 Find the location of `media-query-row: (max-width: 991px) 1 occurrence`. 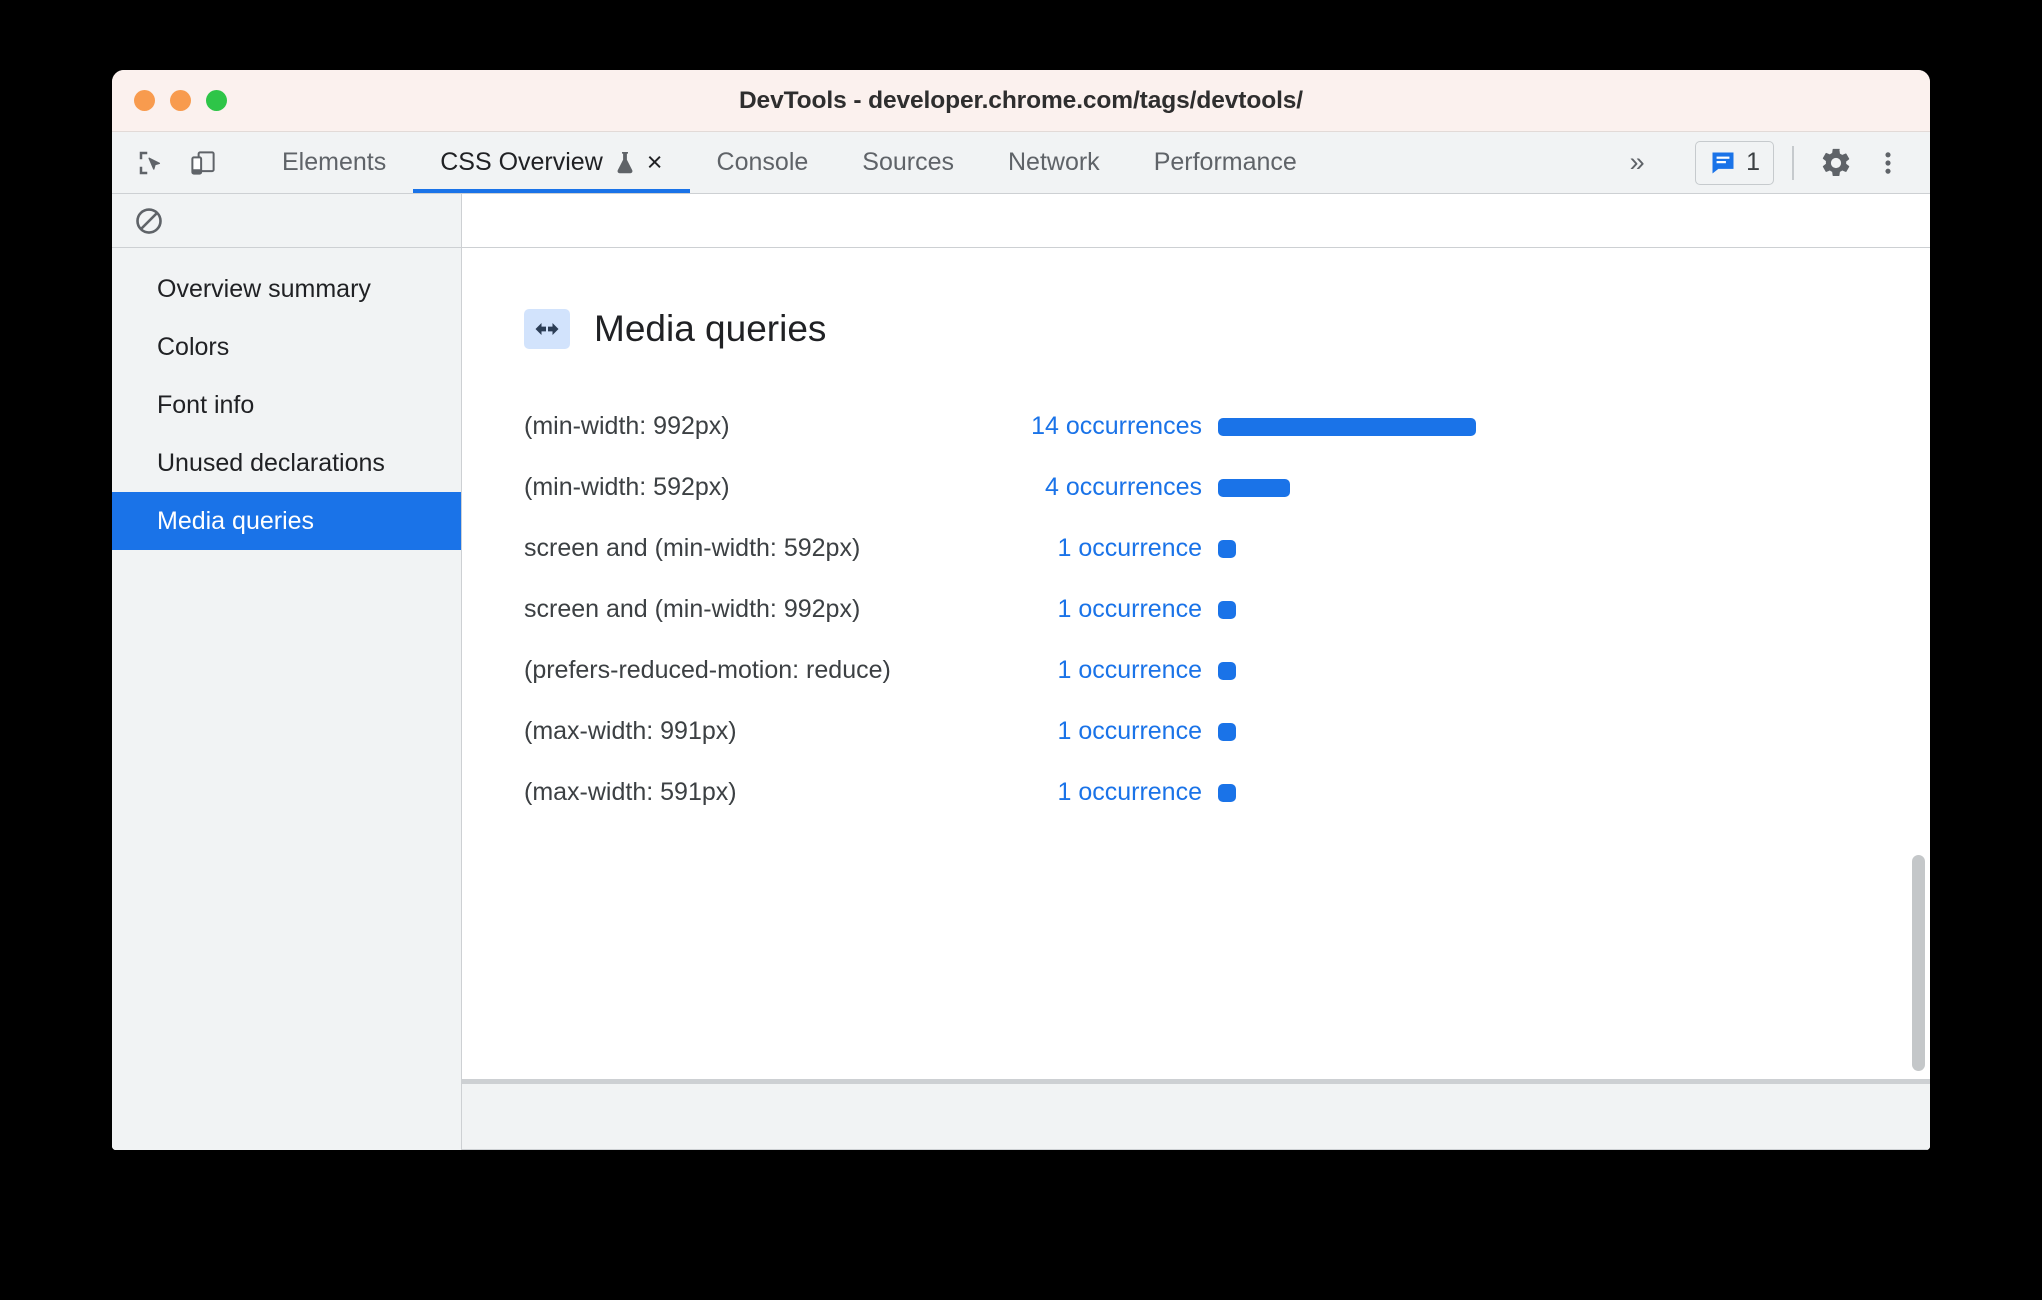

media-query-row: (max-width: 991px) 1 occurrence is located at coordinates (1227, 731).